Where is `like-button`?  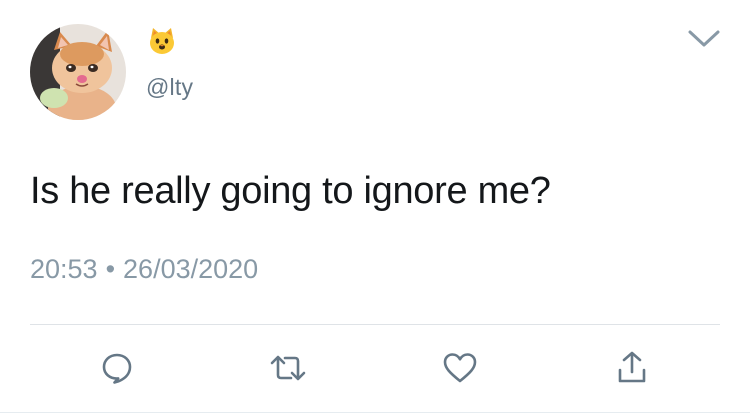
like-button is located at coordinates (460, 368).